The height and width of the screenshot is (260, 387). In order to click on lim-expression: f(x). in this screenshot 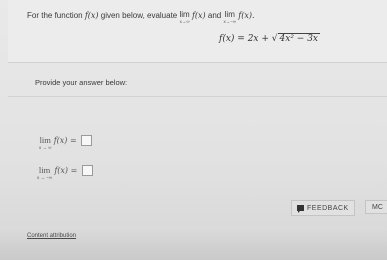, I will do `click(246, 15)`.